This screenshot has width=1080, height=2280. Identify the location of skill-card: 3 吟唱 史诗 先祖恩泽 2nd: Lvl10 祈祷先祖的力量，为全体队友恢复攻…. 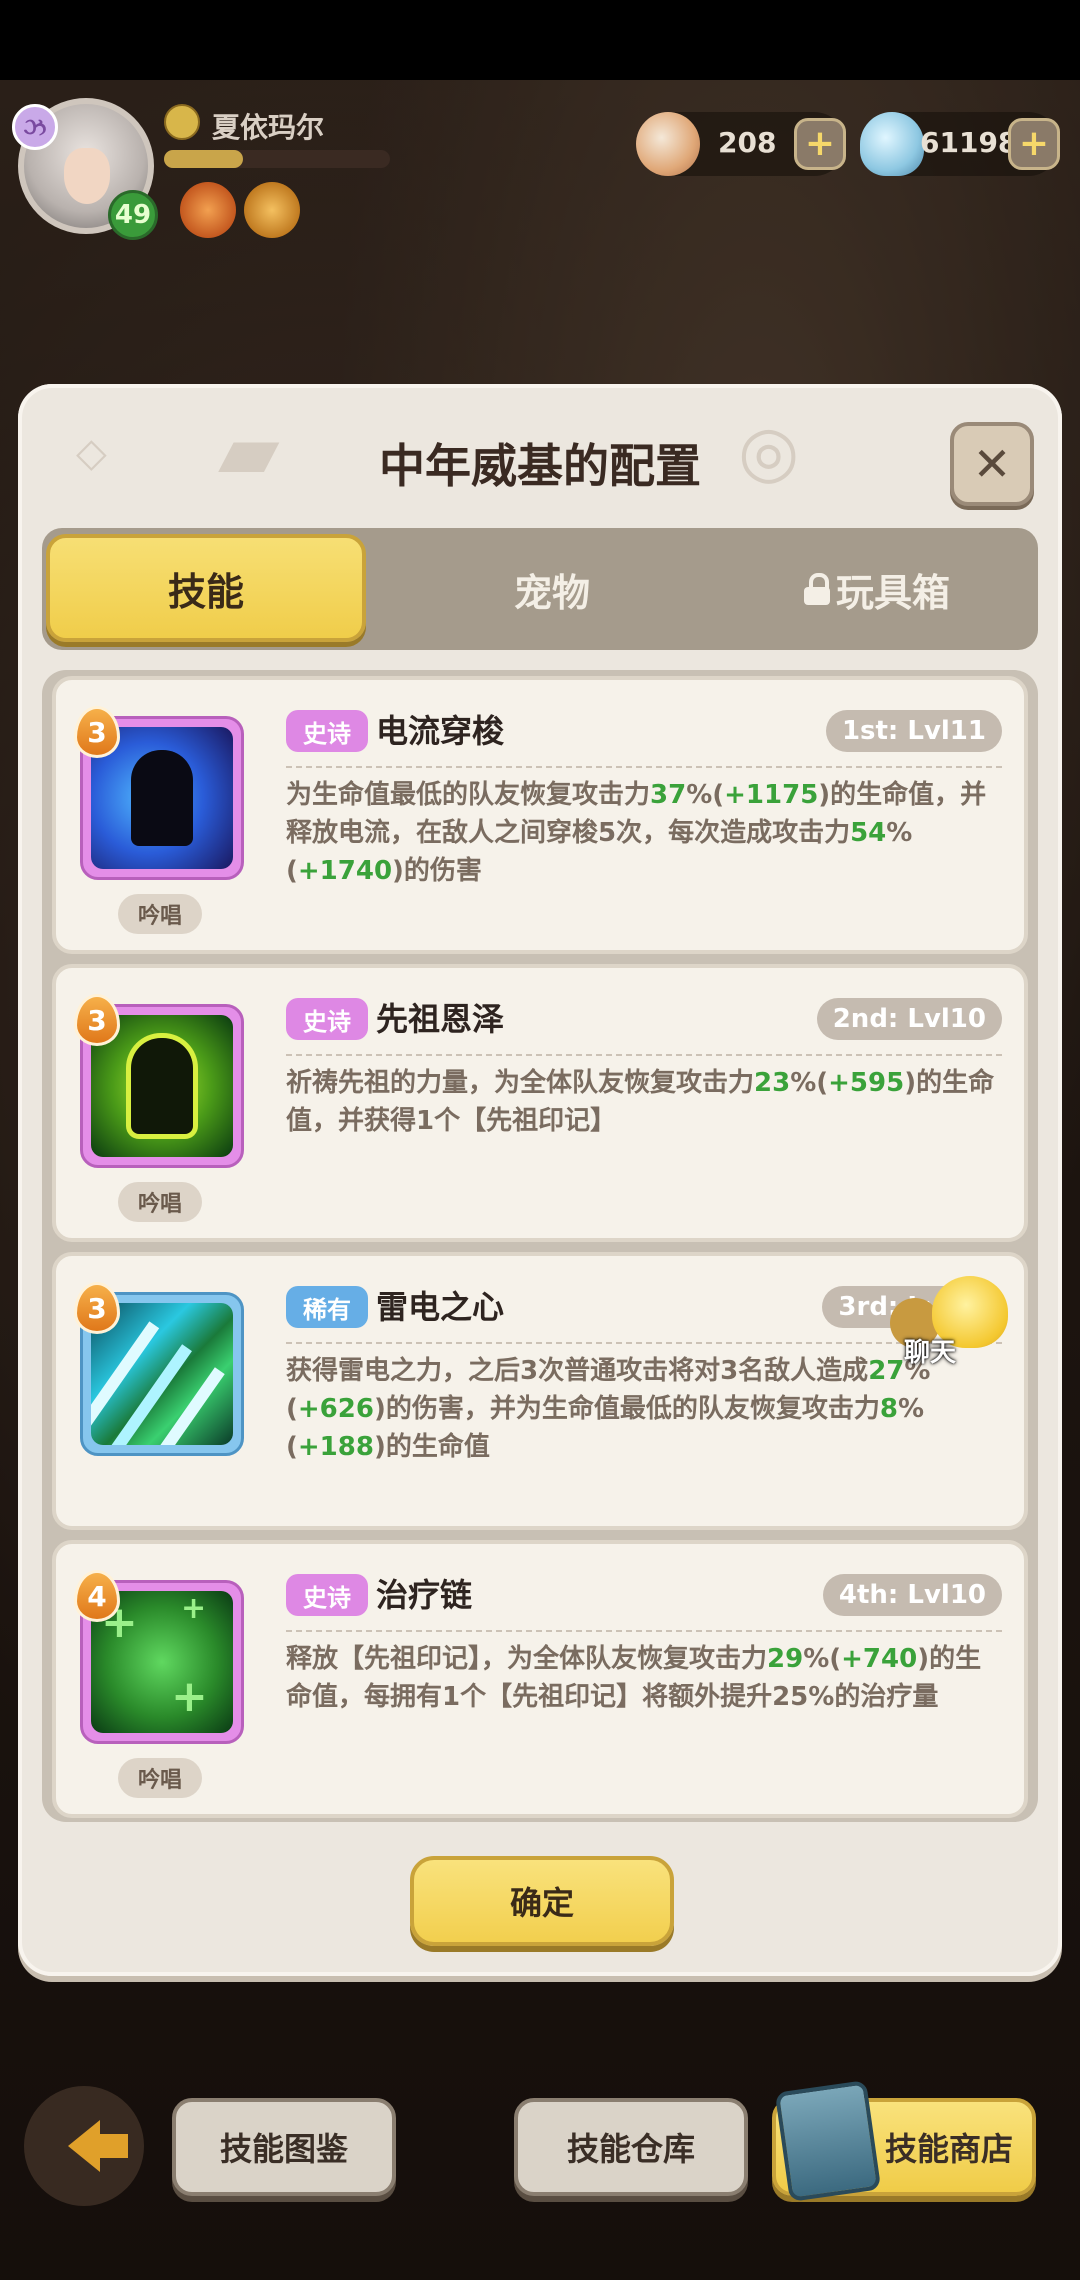
(540, 1103).